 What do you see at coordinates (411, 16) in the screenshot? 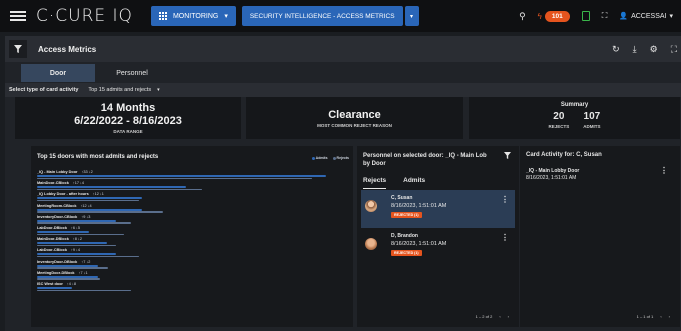
I see `security-dropdown-button: ▾` at bounding box center [411, 16].